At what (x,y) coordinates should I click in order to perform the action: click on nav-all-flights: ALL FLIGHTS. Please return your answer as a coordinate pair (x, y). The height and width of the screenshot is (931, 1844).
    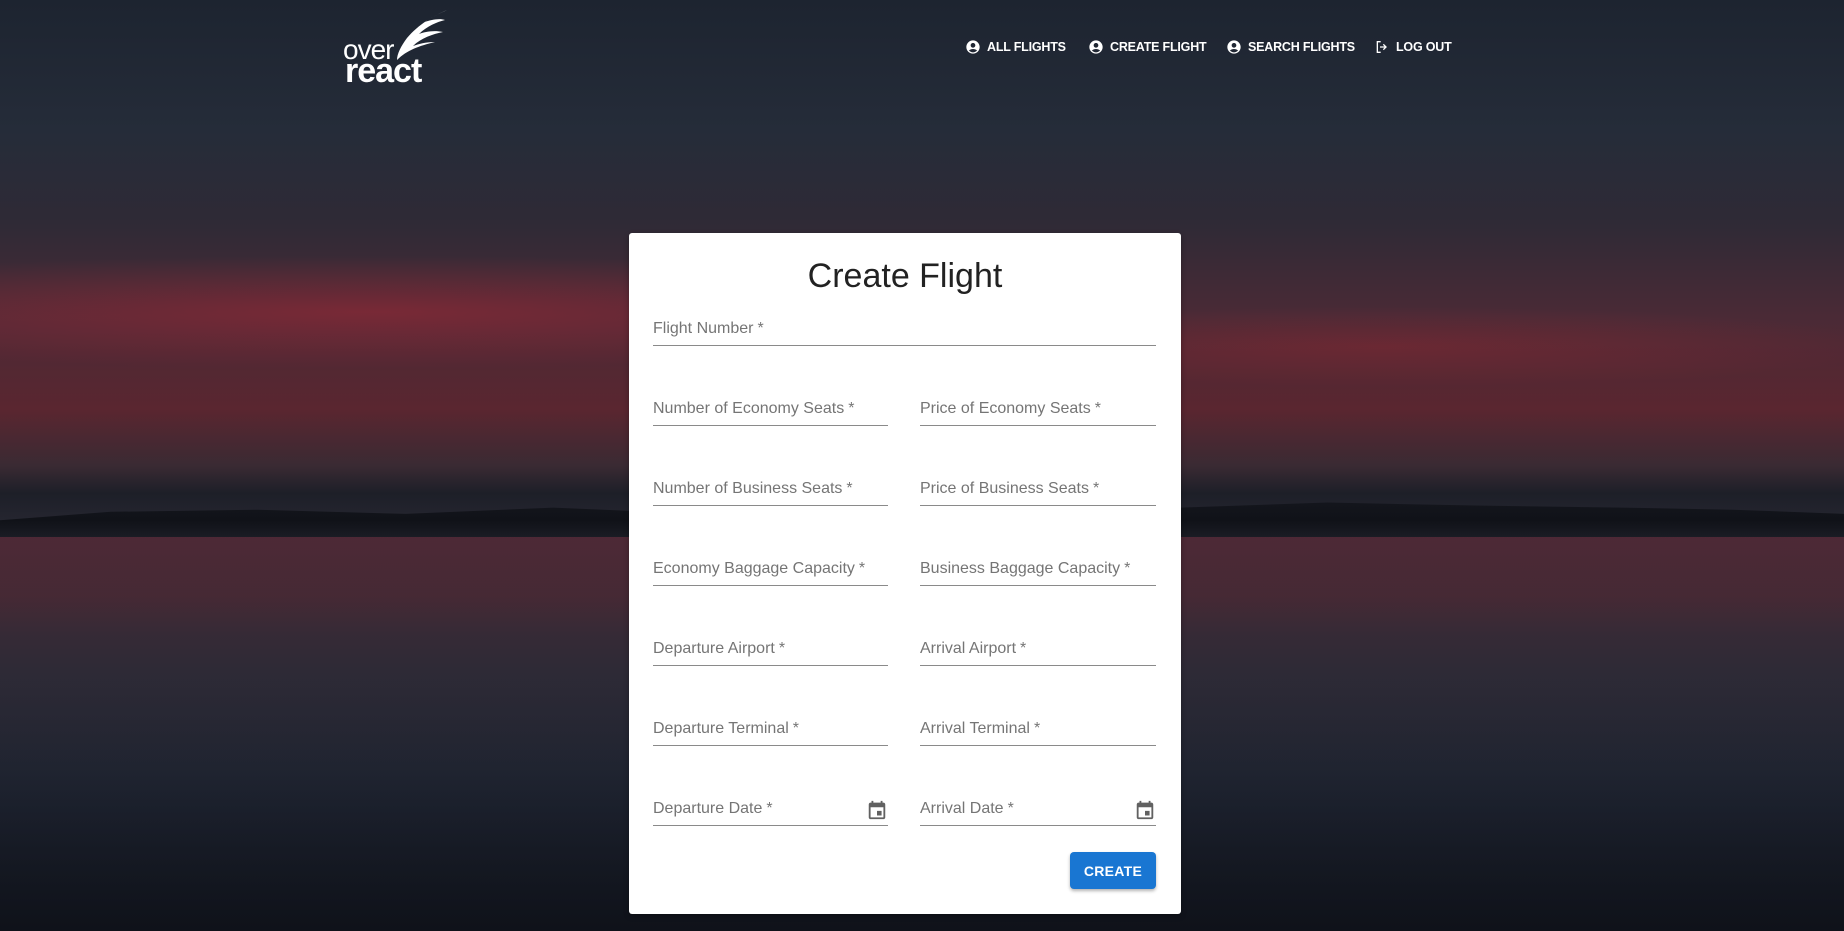
    Looking at the image, I should click on (1015, 47).